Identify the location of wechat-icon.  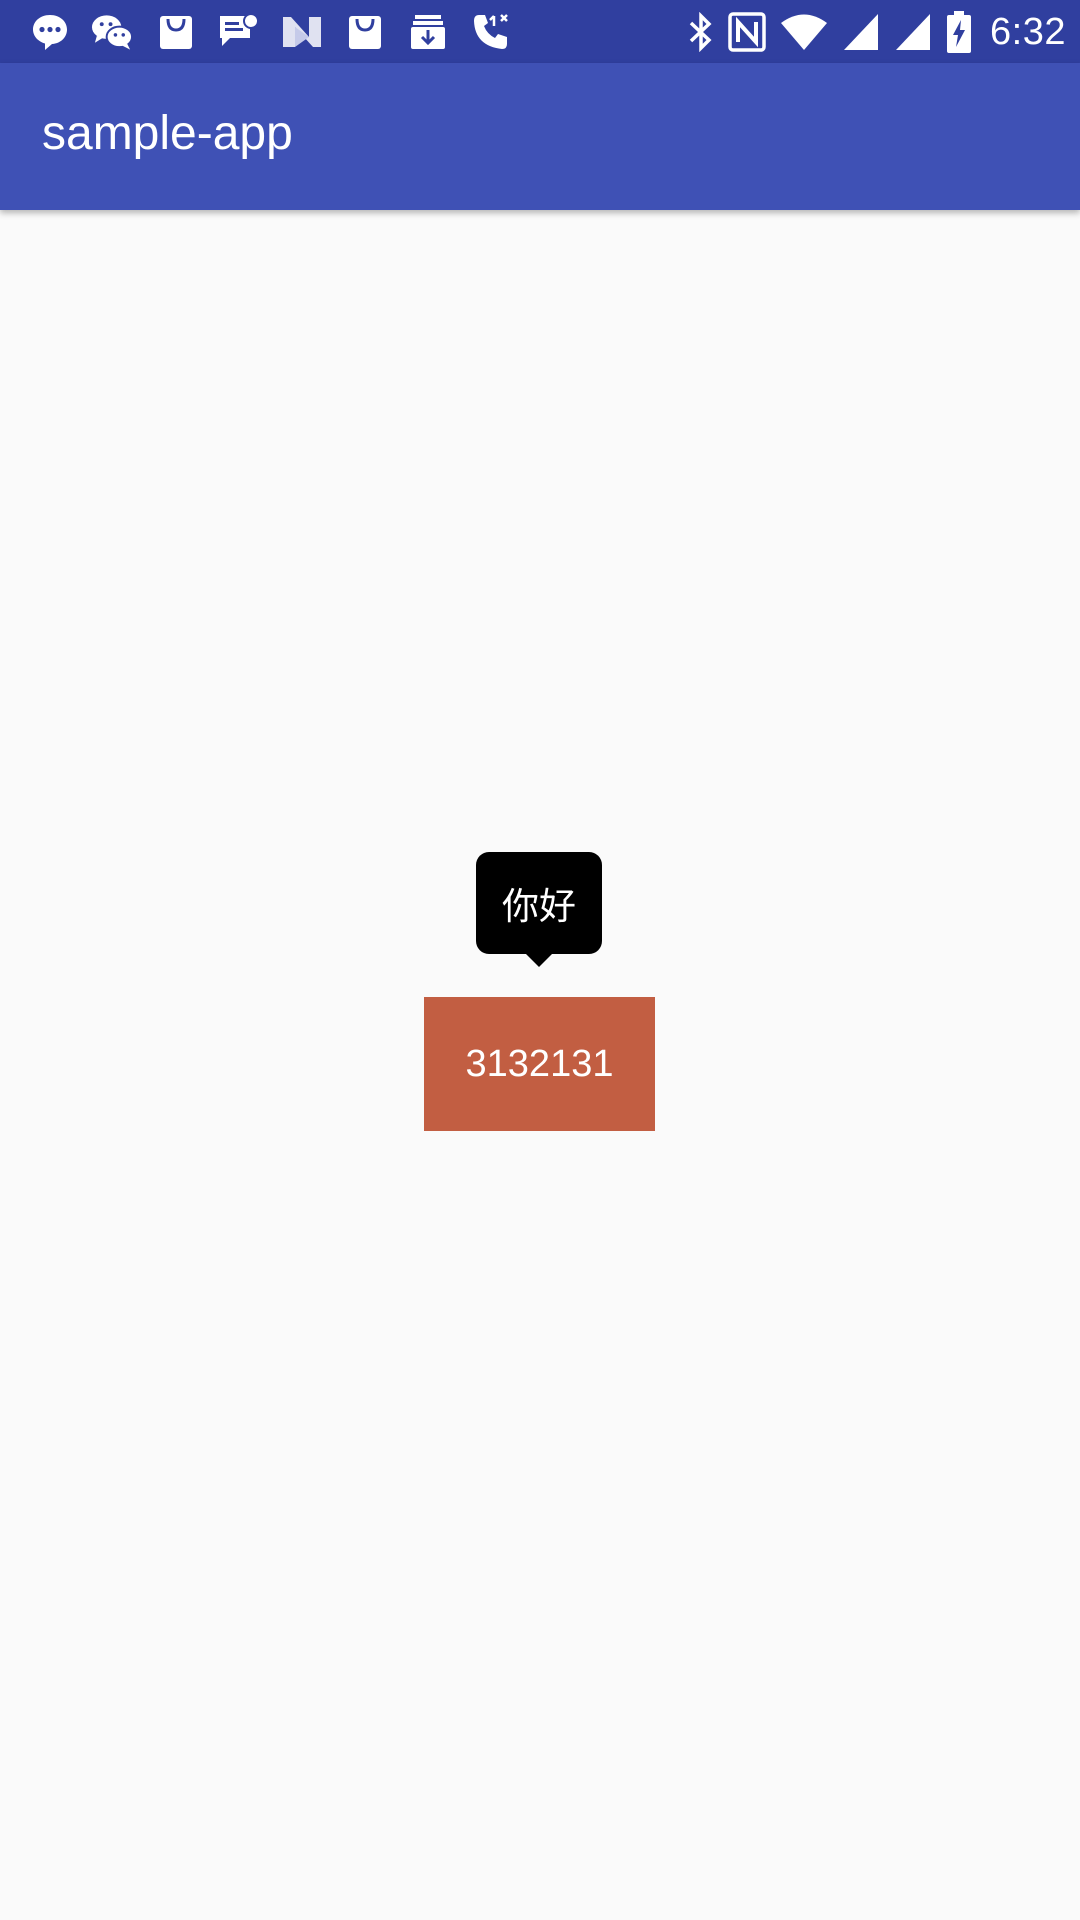
(112, 32).